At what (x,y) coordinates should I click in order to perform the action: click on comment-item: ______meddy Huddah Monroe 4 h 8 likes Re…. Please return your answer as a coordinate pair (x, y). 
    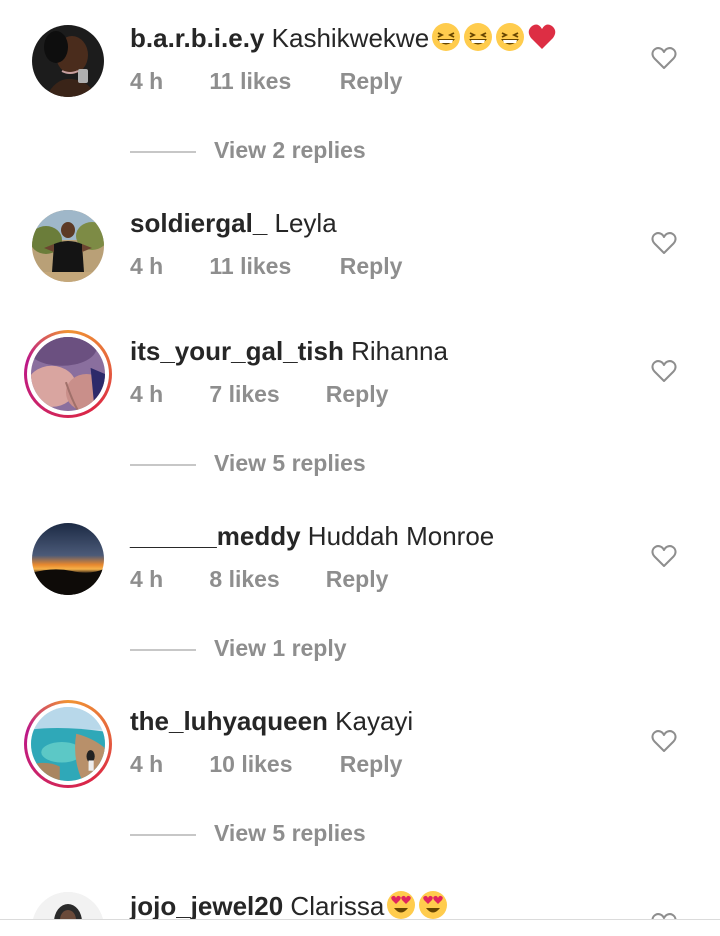
    Looking at the image, I should click on (360, 573).